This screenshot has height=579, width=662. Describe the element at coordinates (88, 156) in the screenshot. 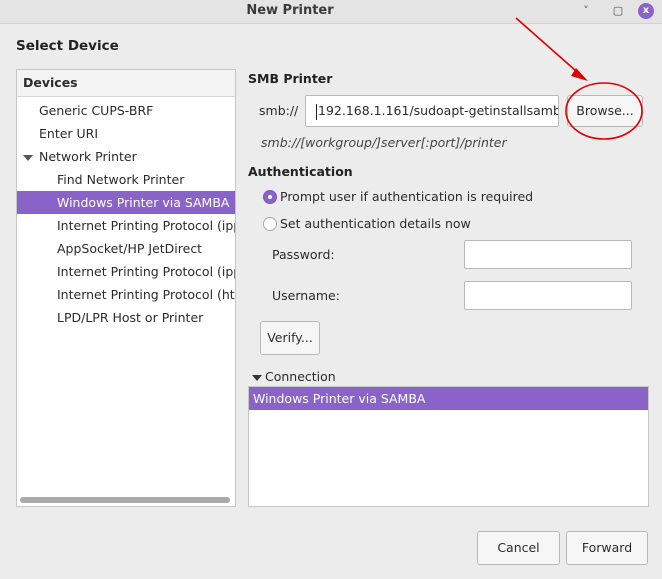

I see `device-label: Network Printer` at that location.